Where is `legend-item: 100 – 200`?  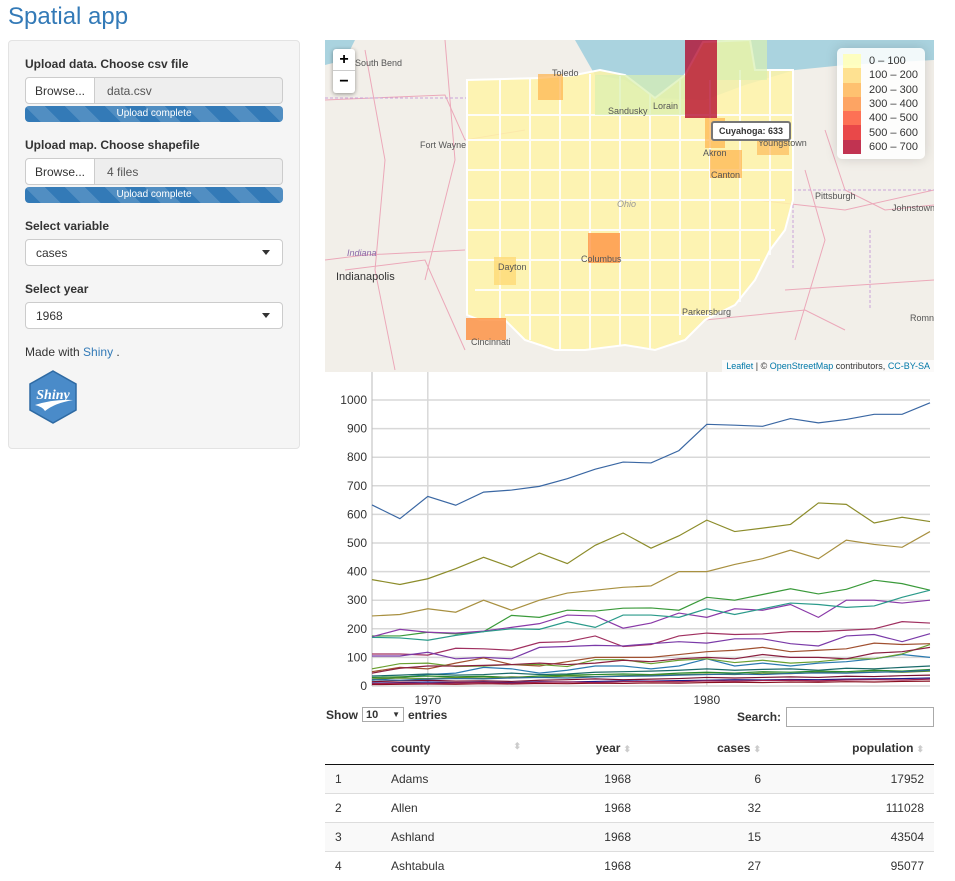
legend-item: 100 – 200 is located at coordinates (881, 75).